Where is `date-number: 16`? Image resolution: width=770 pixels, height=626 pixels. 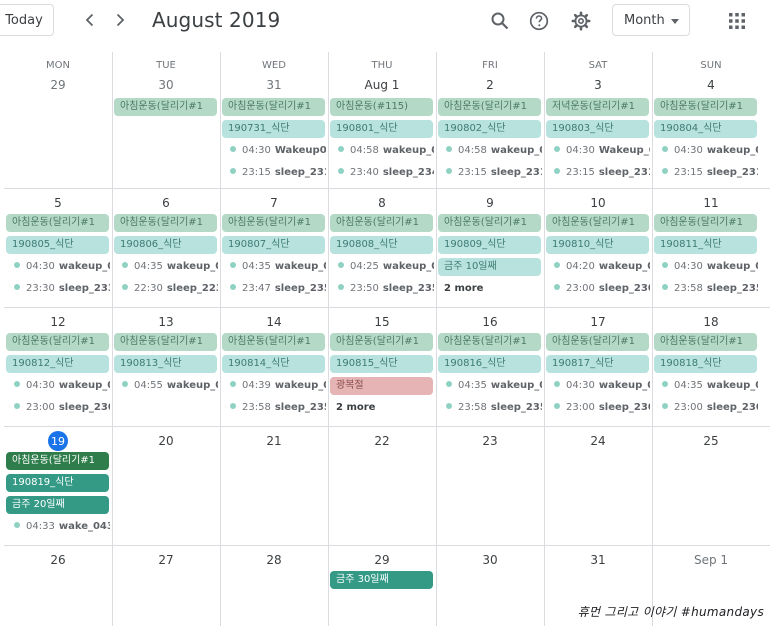
date-number: 16 is located at coordinates (489, 322).